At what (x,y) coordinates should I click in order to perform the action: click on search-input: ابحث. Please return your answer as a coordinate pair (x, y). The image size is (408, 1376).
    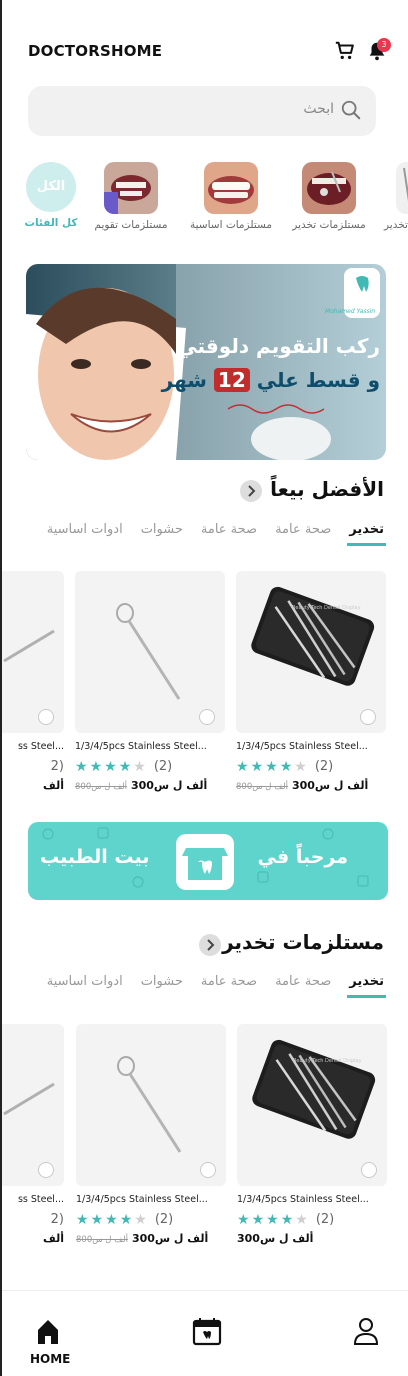
    Looking at the image, I should click on (318, 109).